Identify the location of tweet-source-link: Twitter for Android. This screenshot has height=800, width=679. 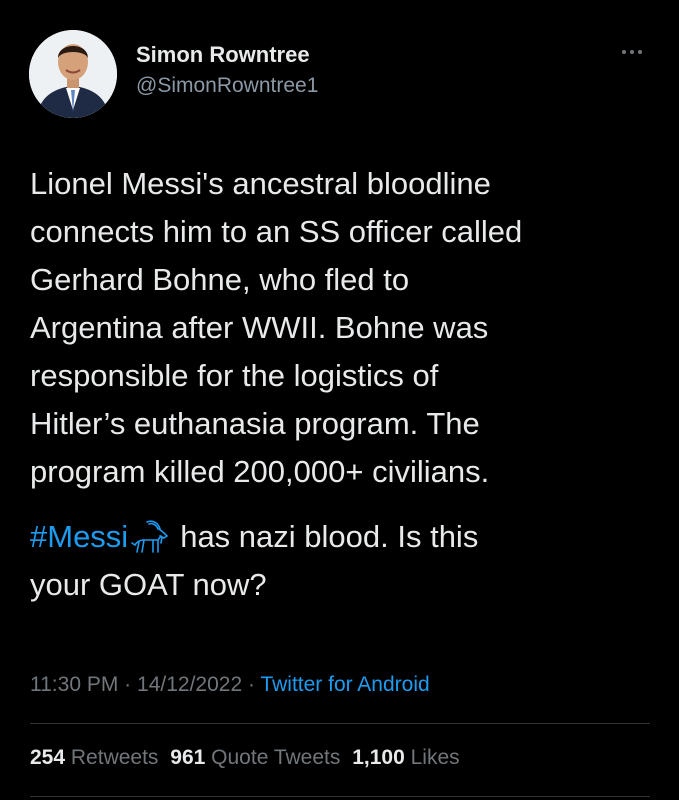
(344, 684).